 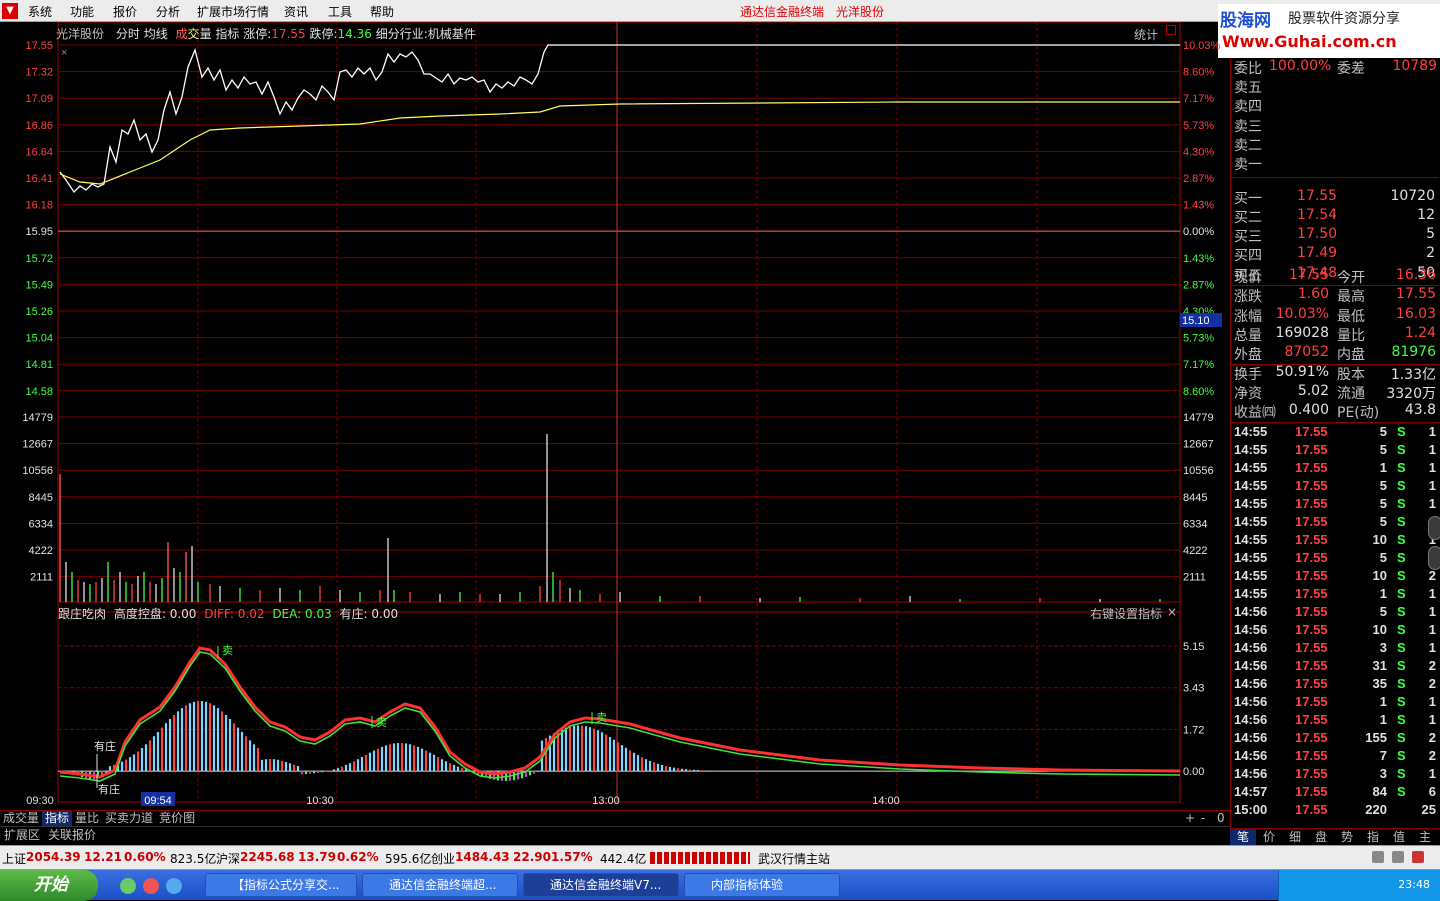 I want to click on tick-row: 14:55 17.55 10 S 2, so click(x=1335, y=577).